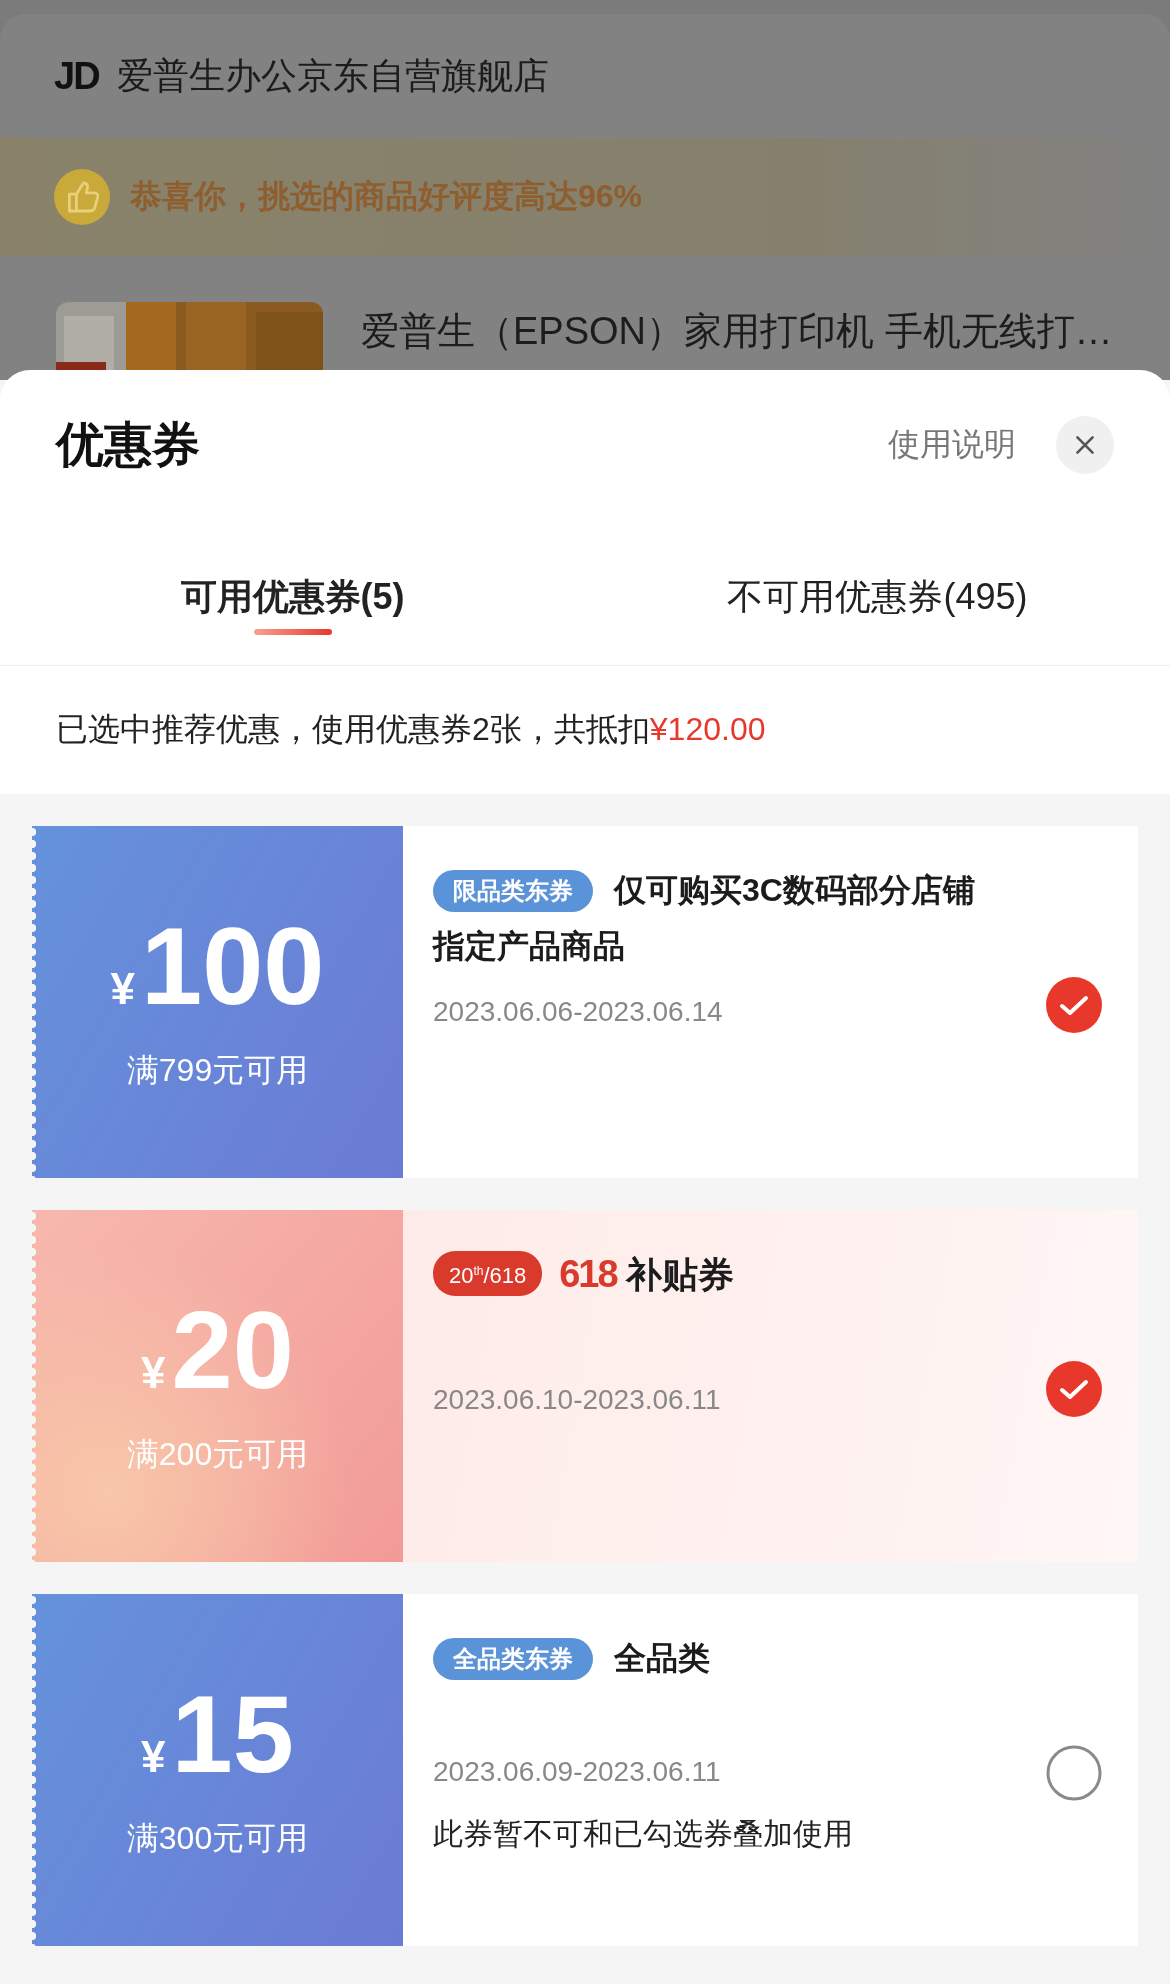  What do you see at coordinates (217, 1350) in the screenshot?
I see `coupon-value: ¥20` at bounding box center [217, 1350].